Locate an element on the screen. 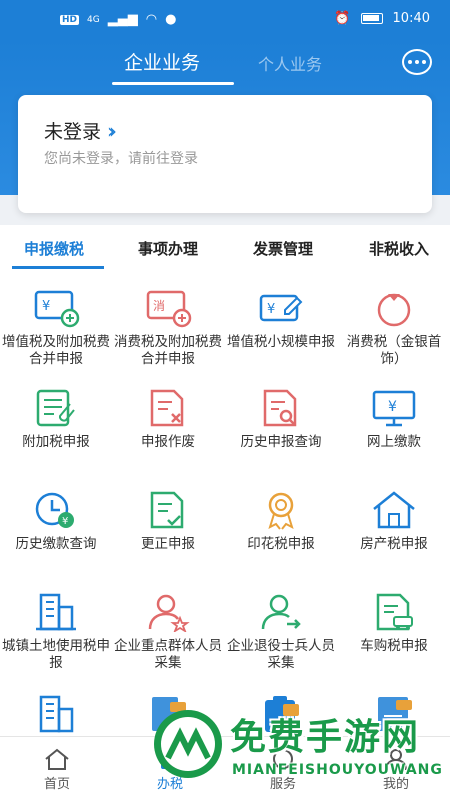 The width and height of the screenshot is (450, 800). history-query-icon is located at coordinates (280, 408).